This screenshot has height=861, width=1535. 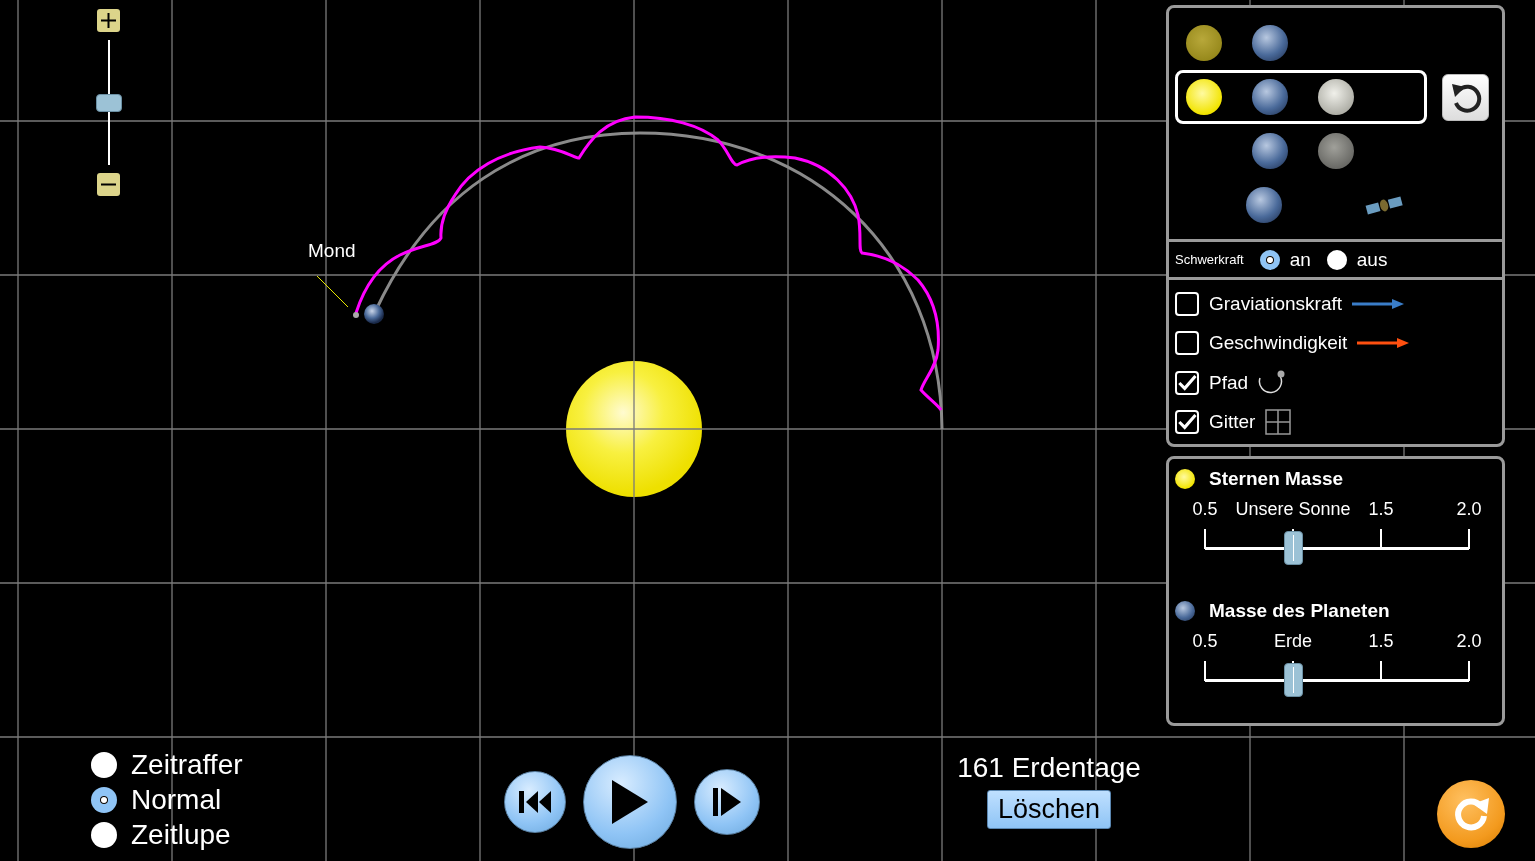 I want to click on radio-label: Zeitraffer, so click(x=187, y=765).